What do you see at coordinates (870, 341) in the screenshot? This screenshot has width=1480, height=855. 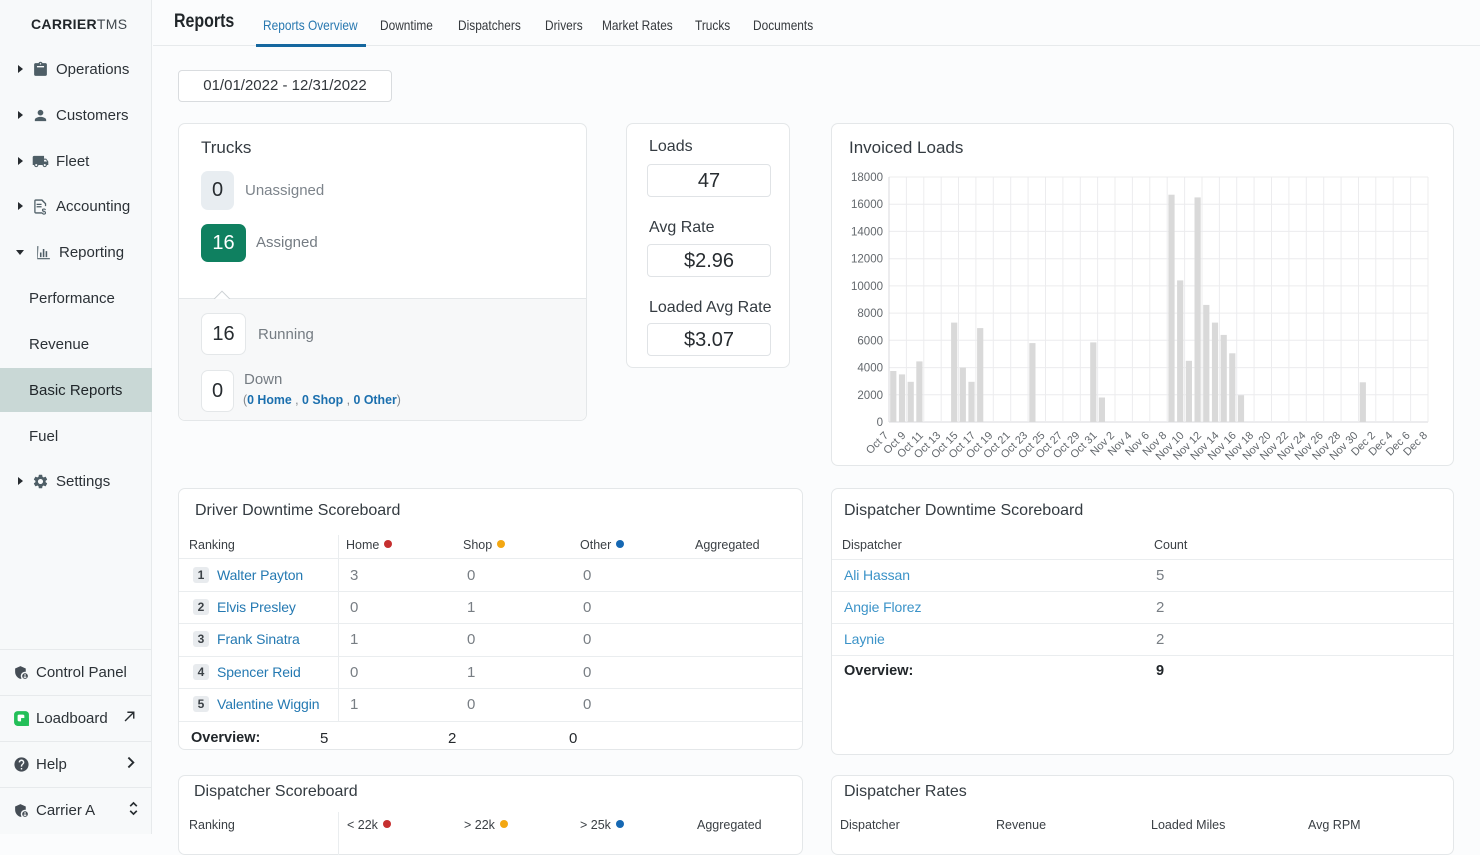 I see `svg-text: 6000` at bounding box center [870, 341].